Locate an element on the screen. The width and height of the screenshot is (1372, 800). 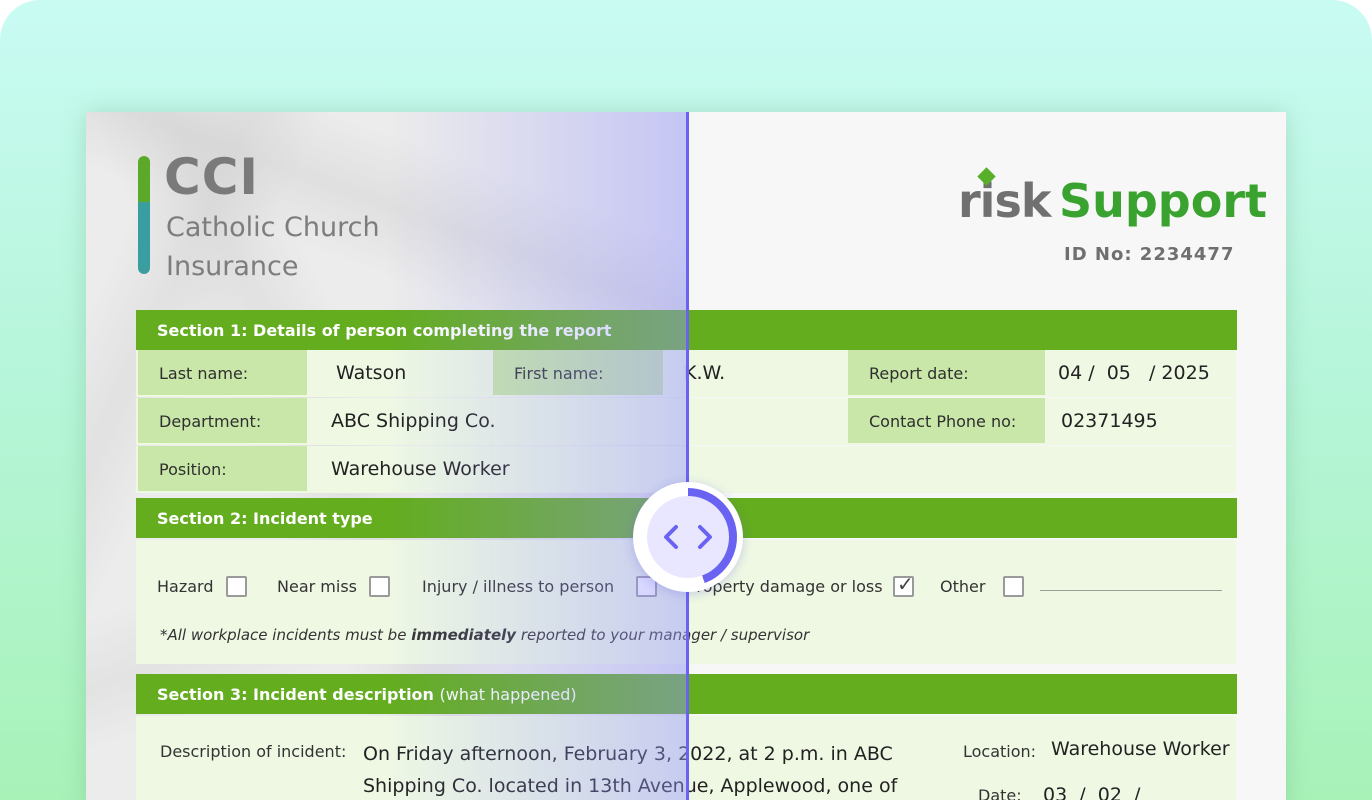
hazard-checkbox is located at coordinates (236, 586).